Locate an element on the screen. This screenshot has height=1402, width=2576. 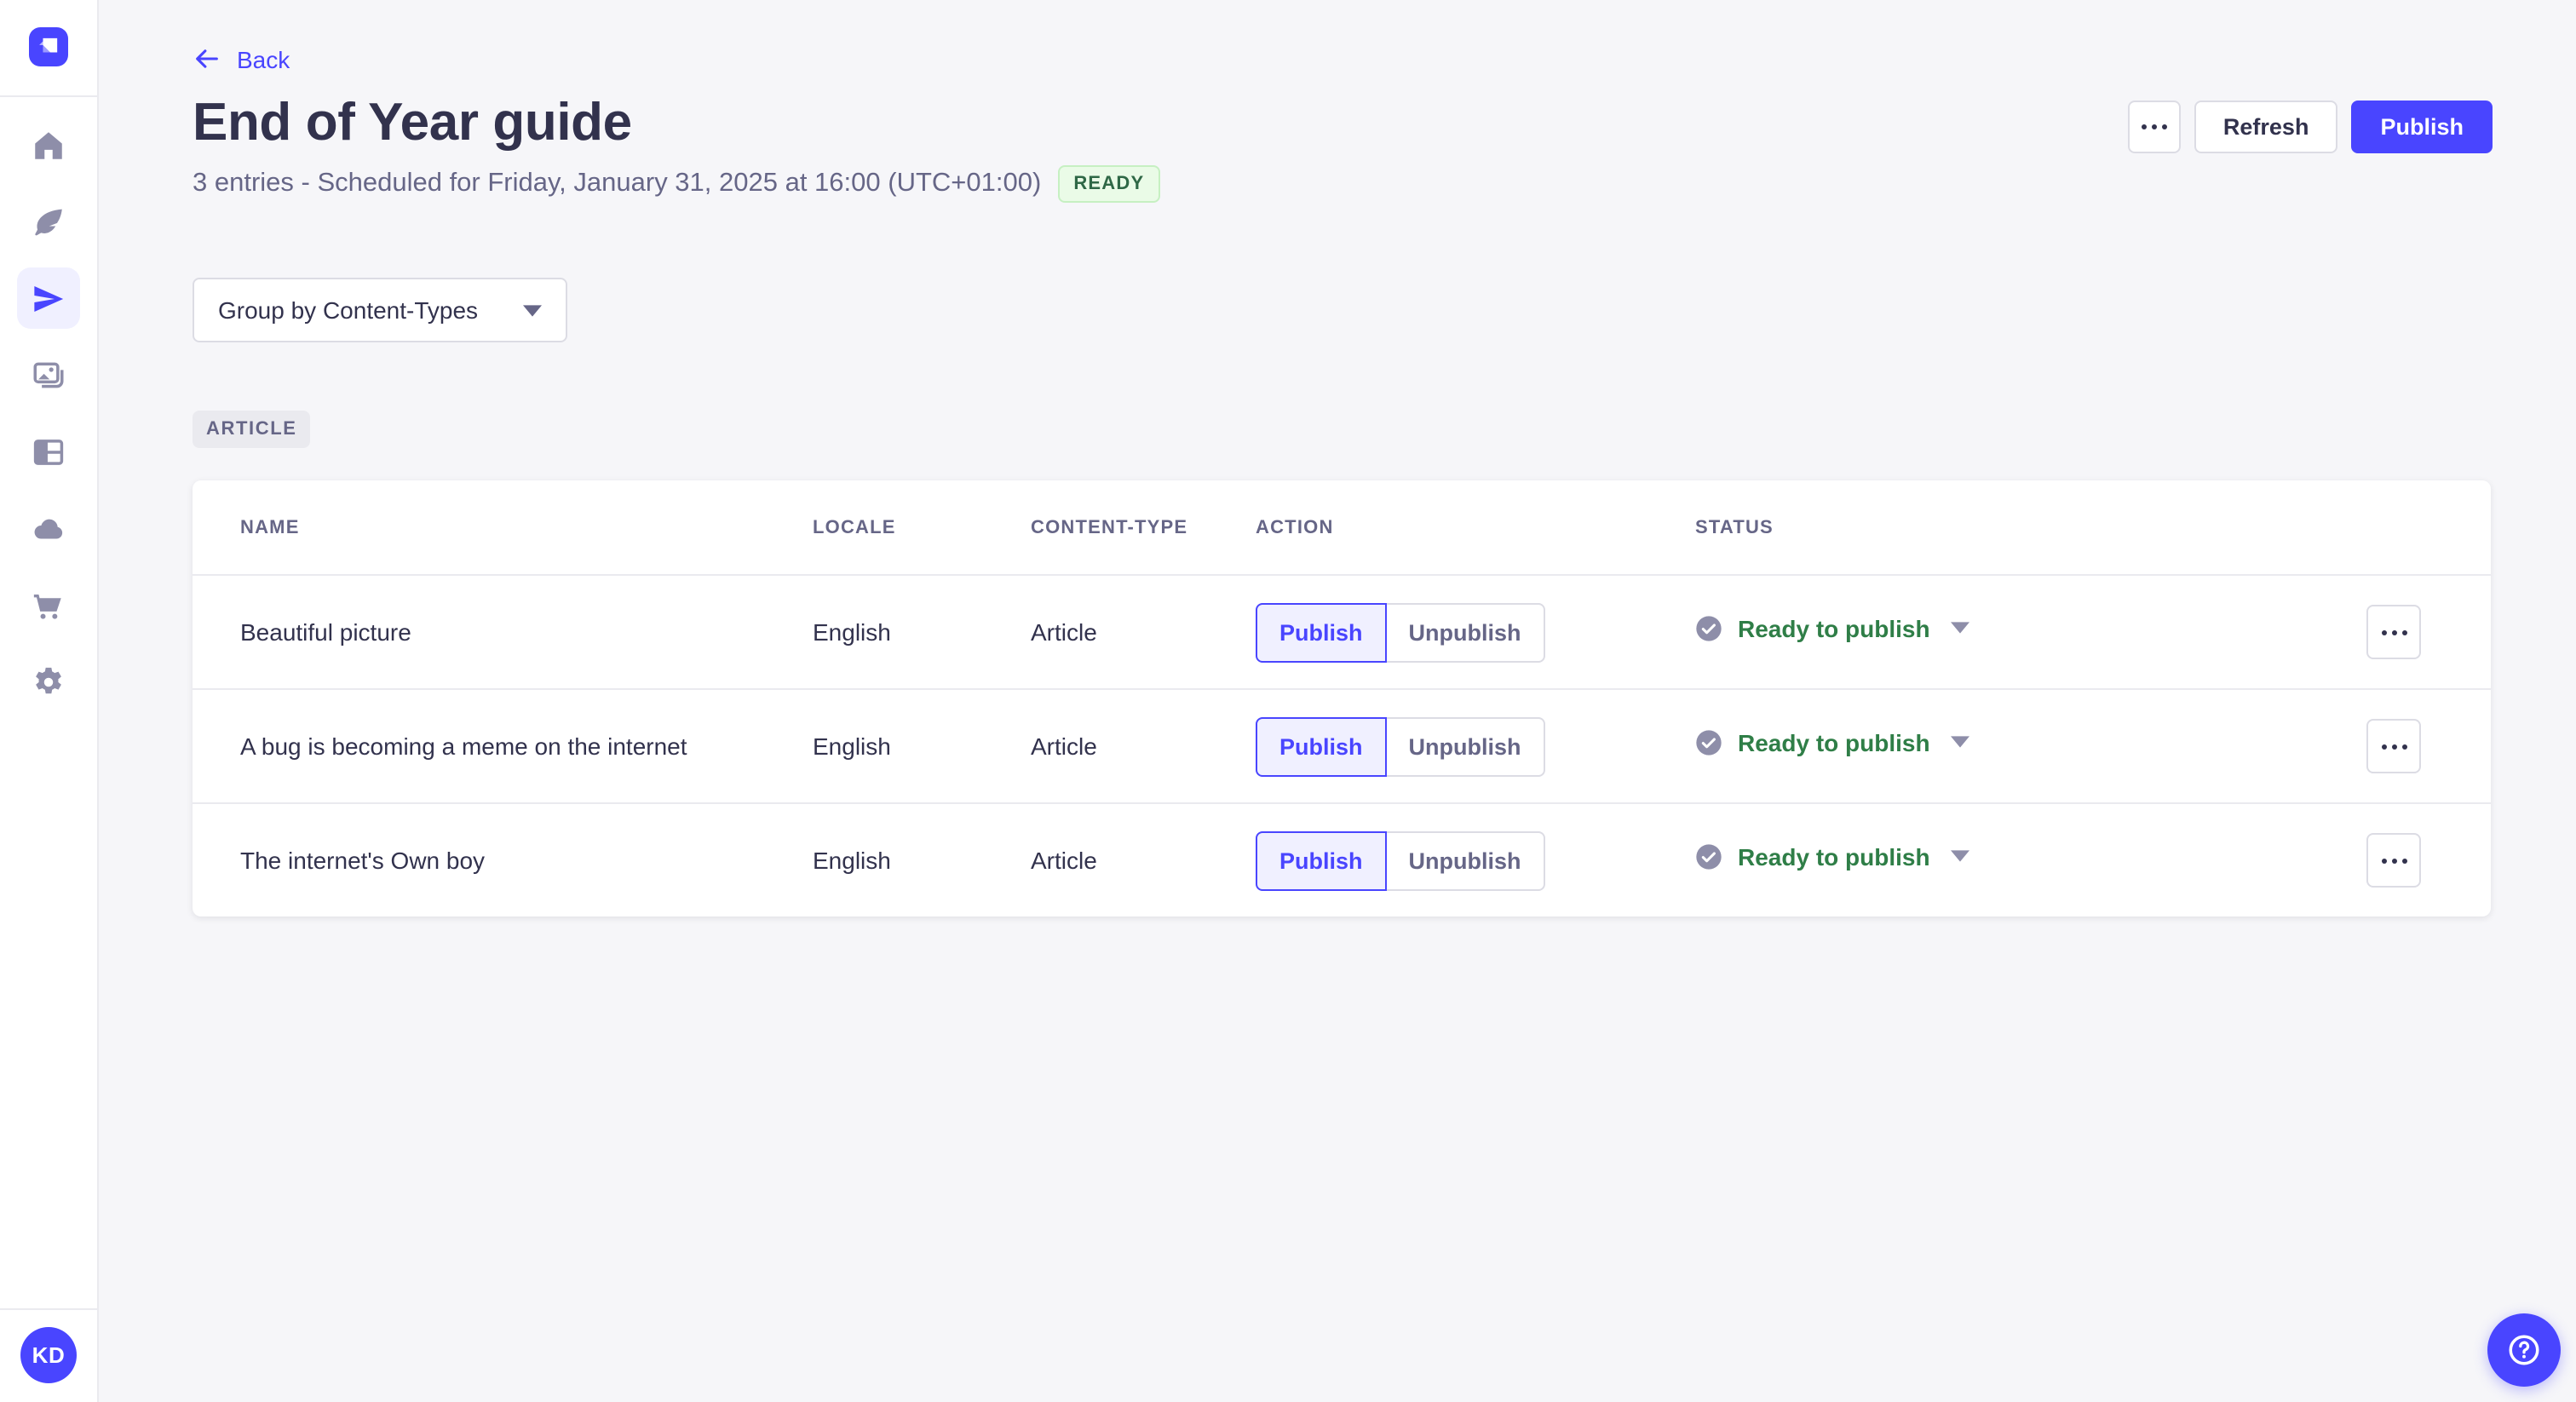
help-button is located at coordinates (2524, 1350).